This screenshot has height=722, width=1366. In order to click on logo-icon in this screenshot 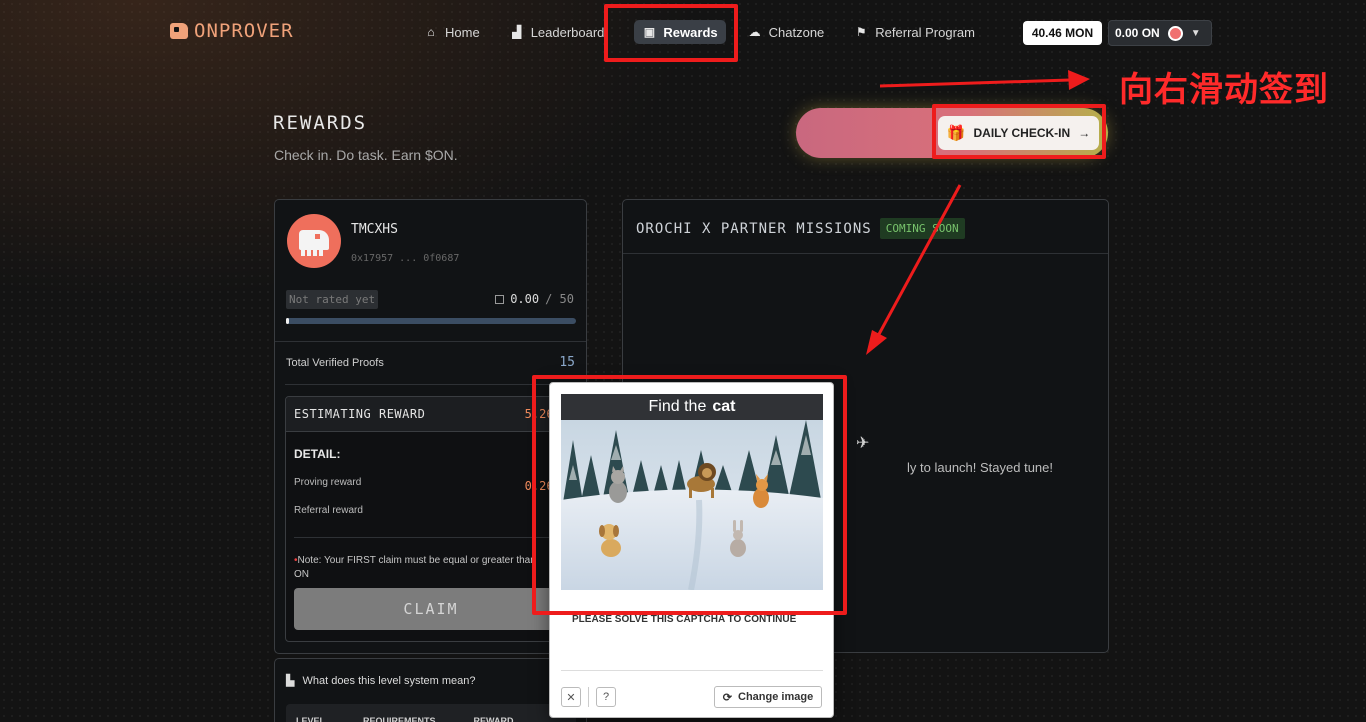, I will do `click(179, 31)`.